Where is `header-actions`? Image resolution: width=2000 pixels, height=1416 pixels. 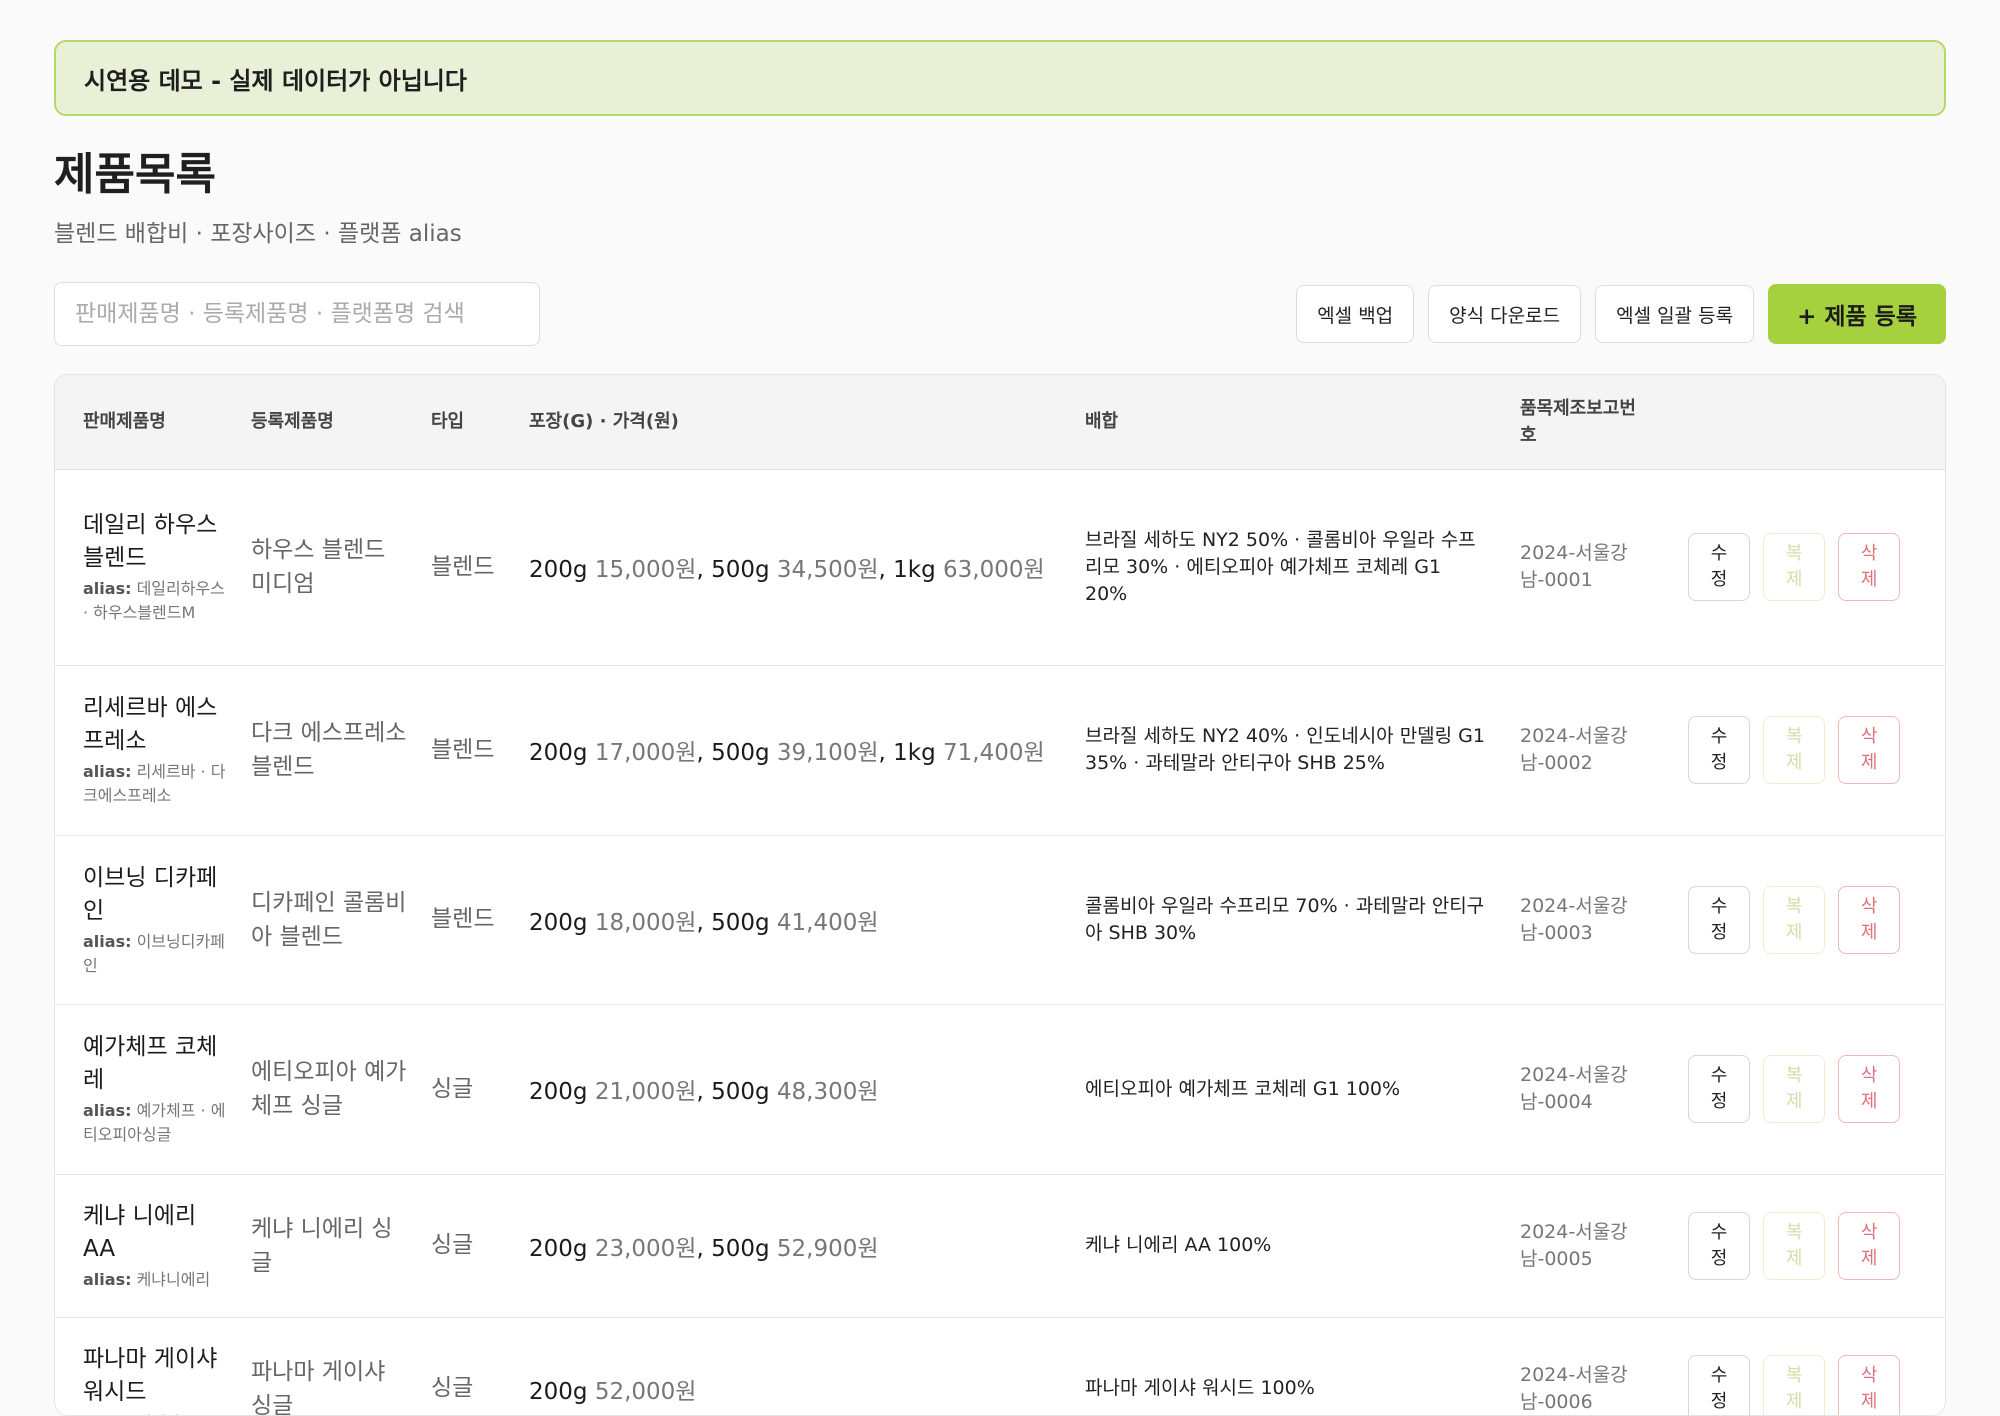
header-actions is located at coordinates (1816, 422).